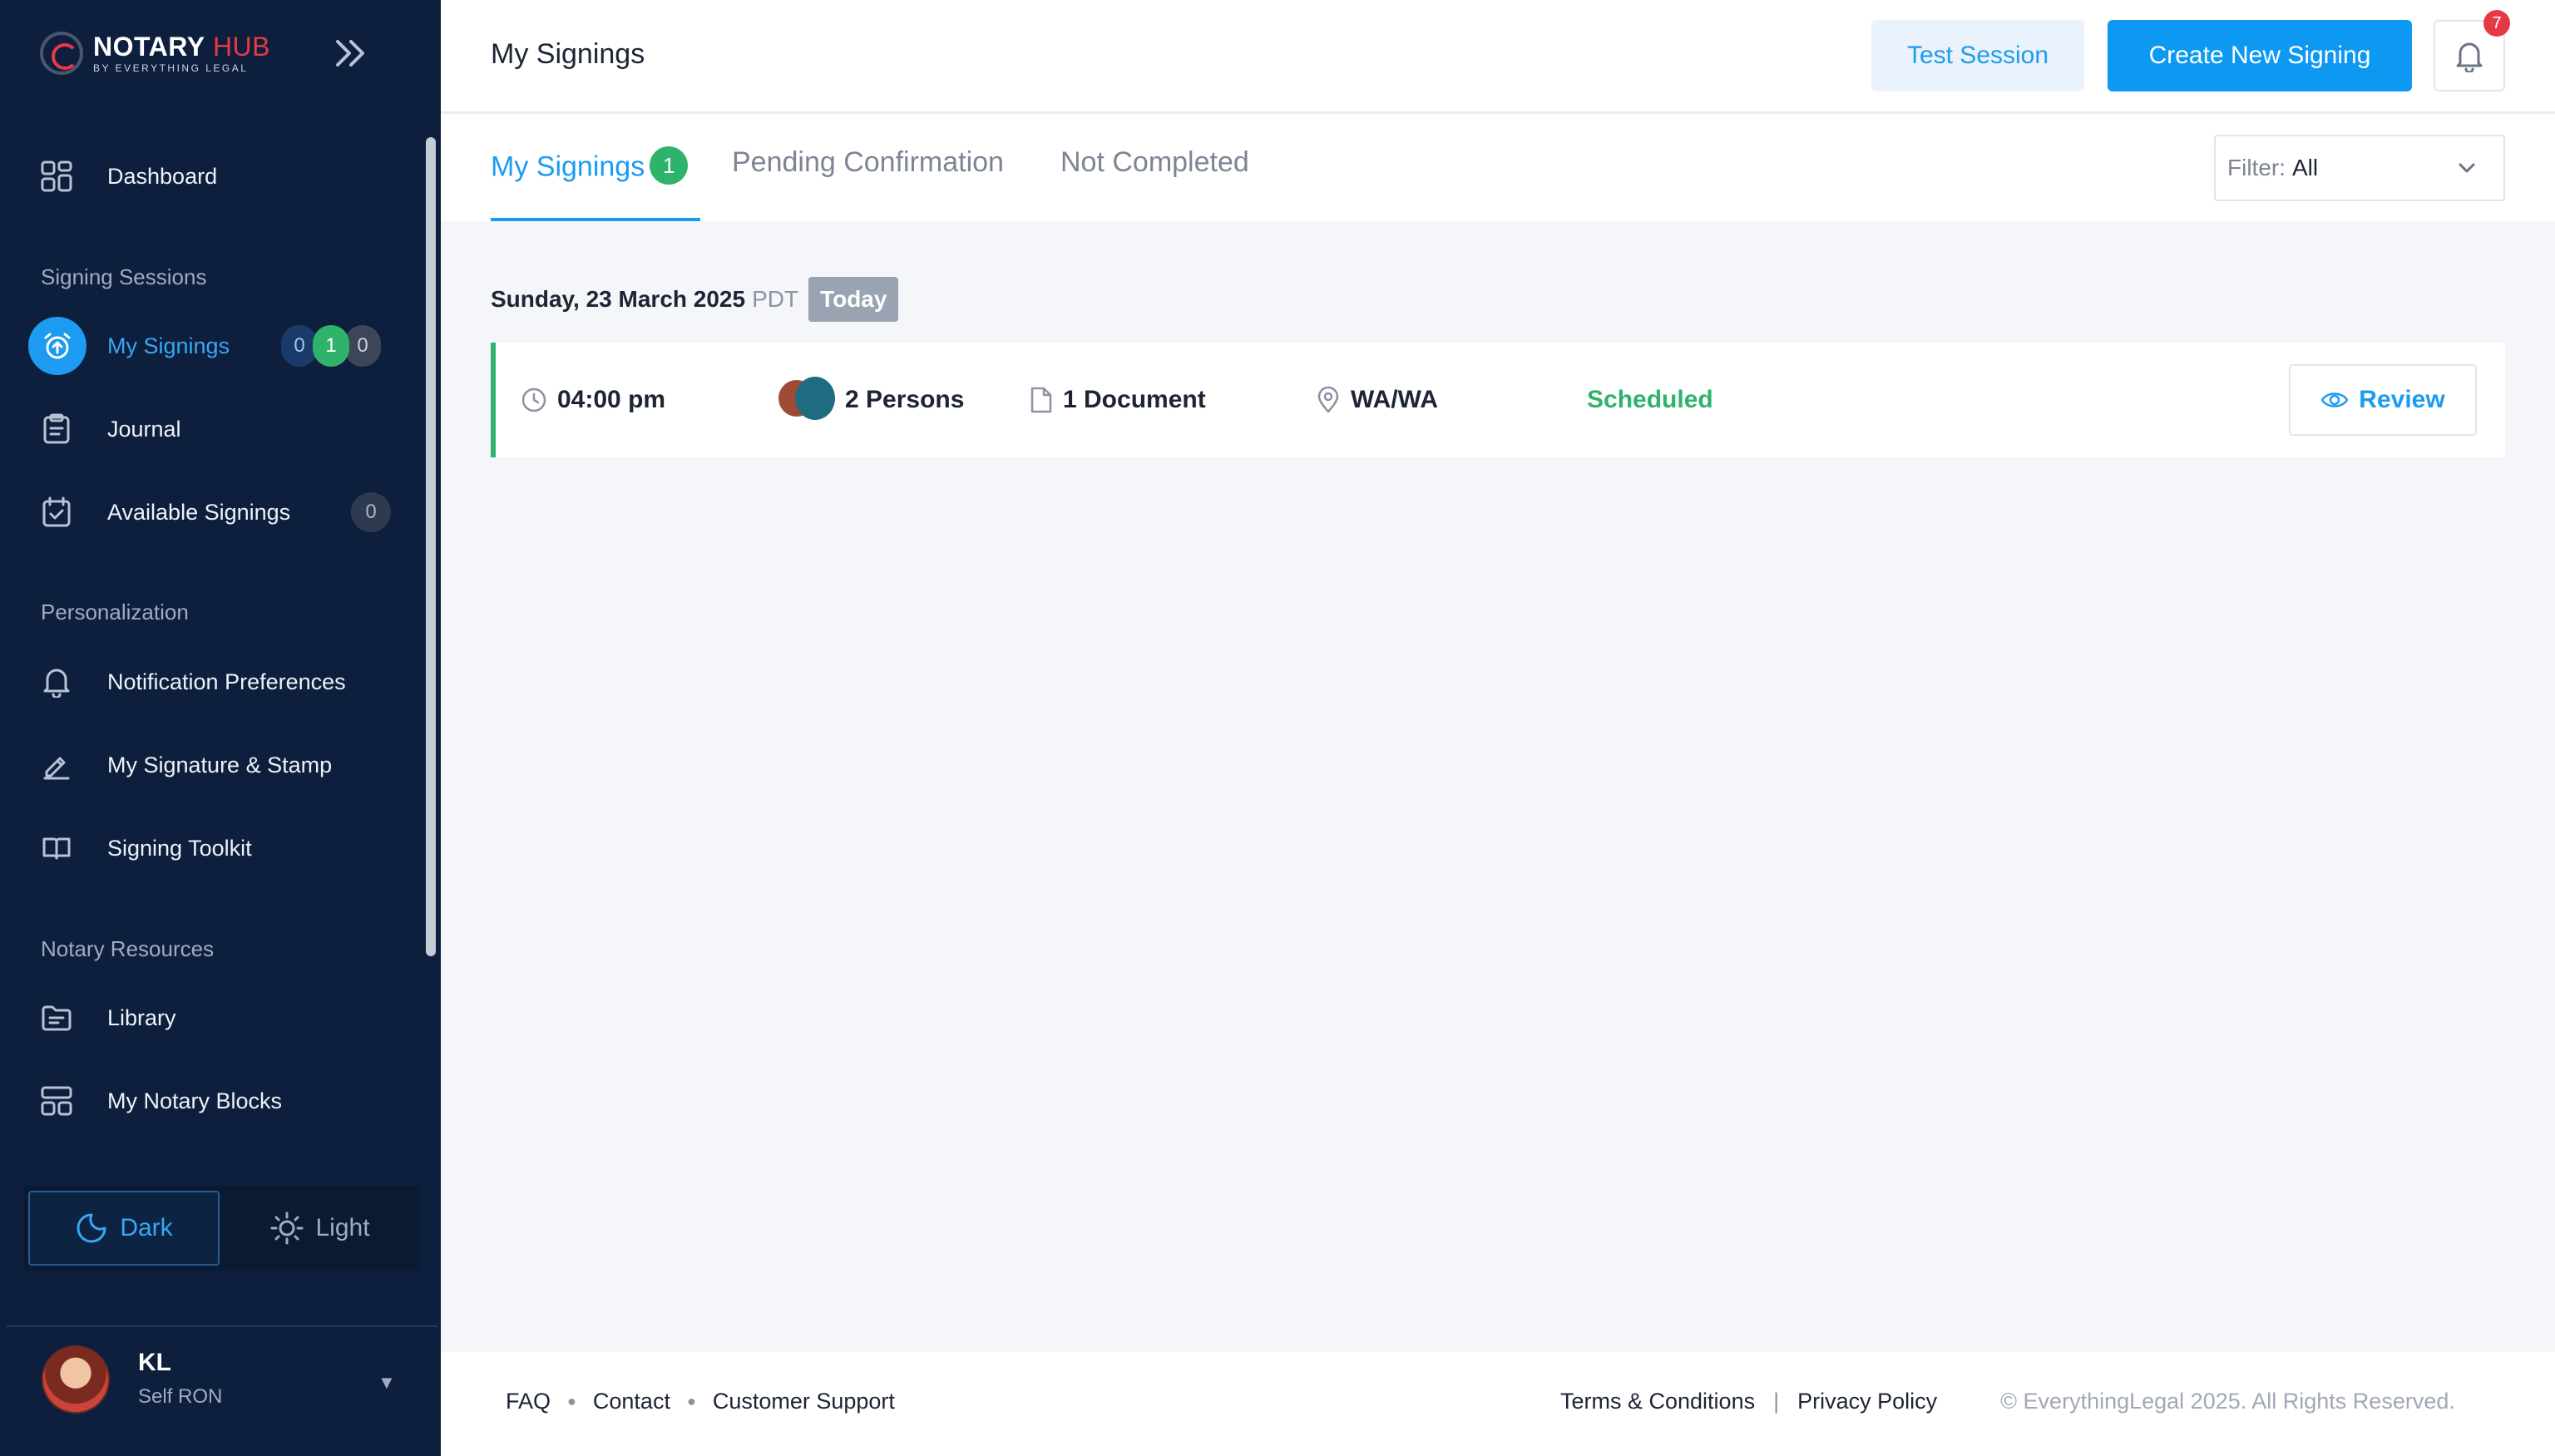  I want to click on caret-down-icon: ▼, so click(387, 1382).